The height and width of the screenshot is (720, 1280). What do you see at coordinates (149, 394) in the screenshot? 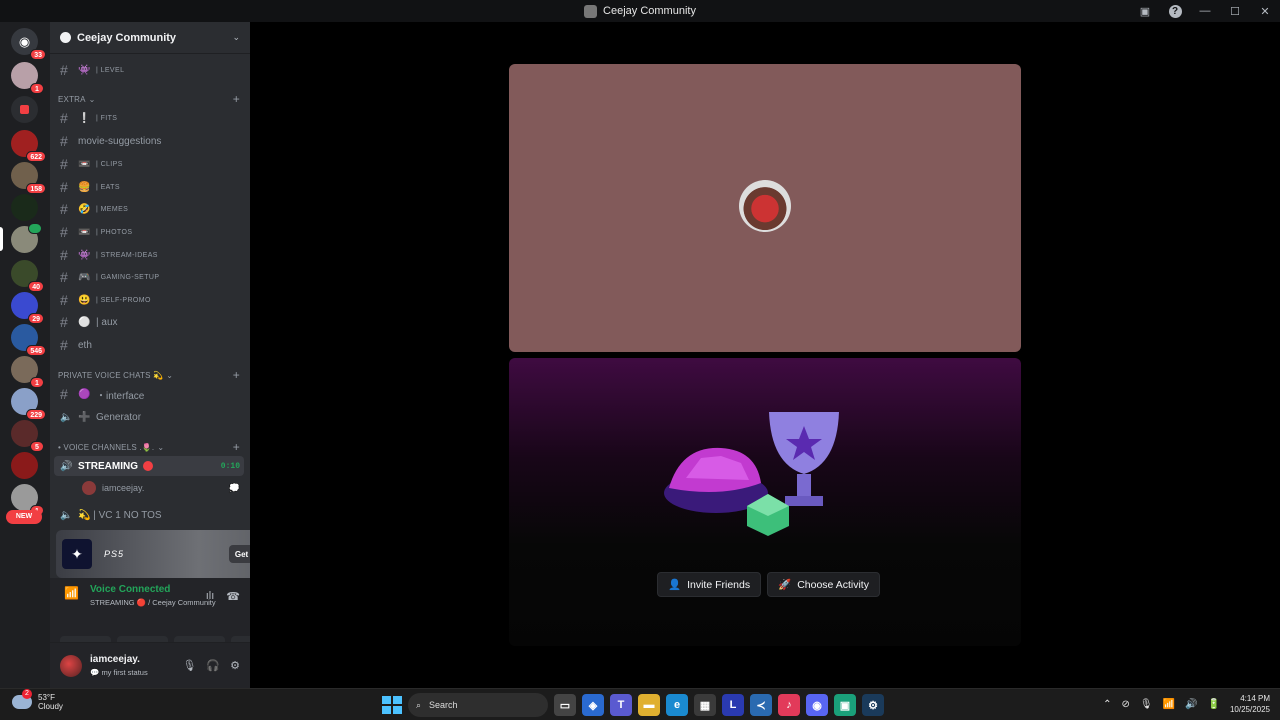
I see `channel-interface: # 🟣 ・interface` at bounding box center [149, 394].